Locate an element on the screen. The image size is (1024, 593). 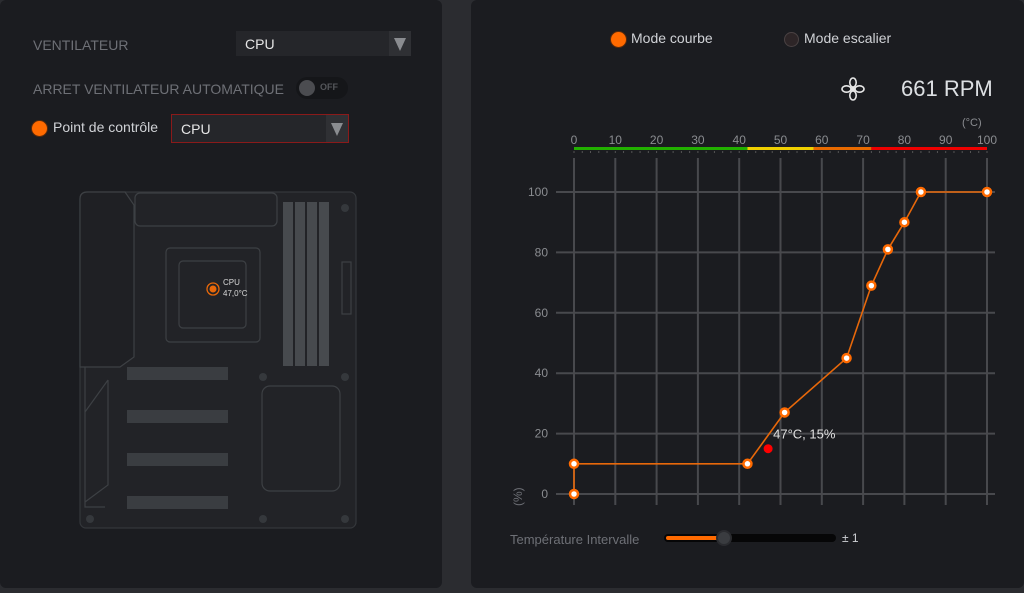
y-tick-label: 100 is located at coordinates (538, 192).